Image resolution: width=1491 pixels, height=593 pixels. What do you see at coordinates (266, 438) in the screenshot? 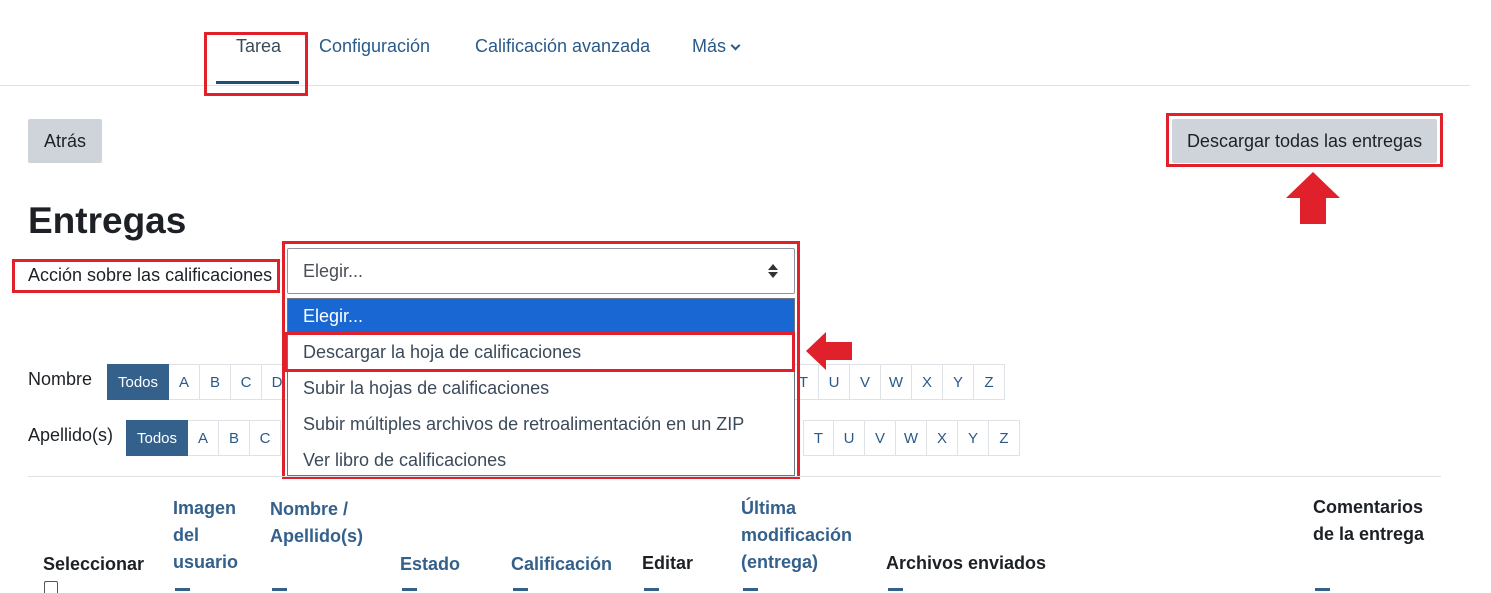
I see `last-name-letter: C` at bounding box center [266, 438].